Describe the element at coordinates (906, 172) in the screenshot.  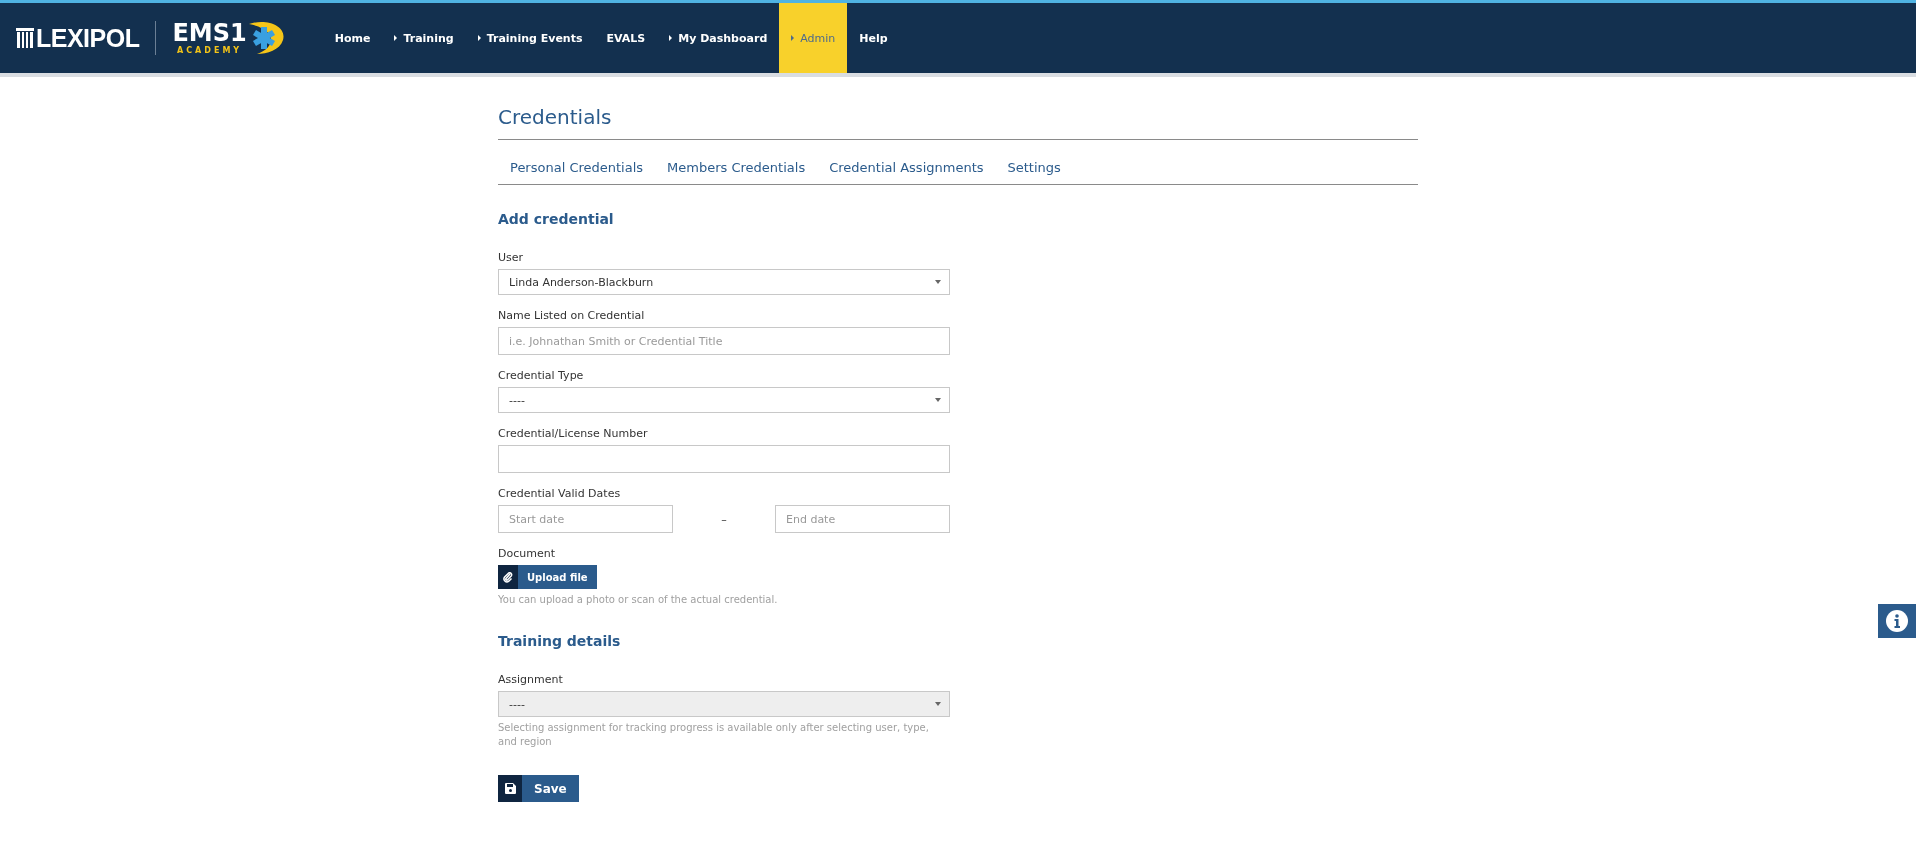
I see `tab: Credential Assignments` at that location.